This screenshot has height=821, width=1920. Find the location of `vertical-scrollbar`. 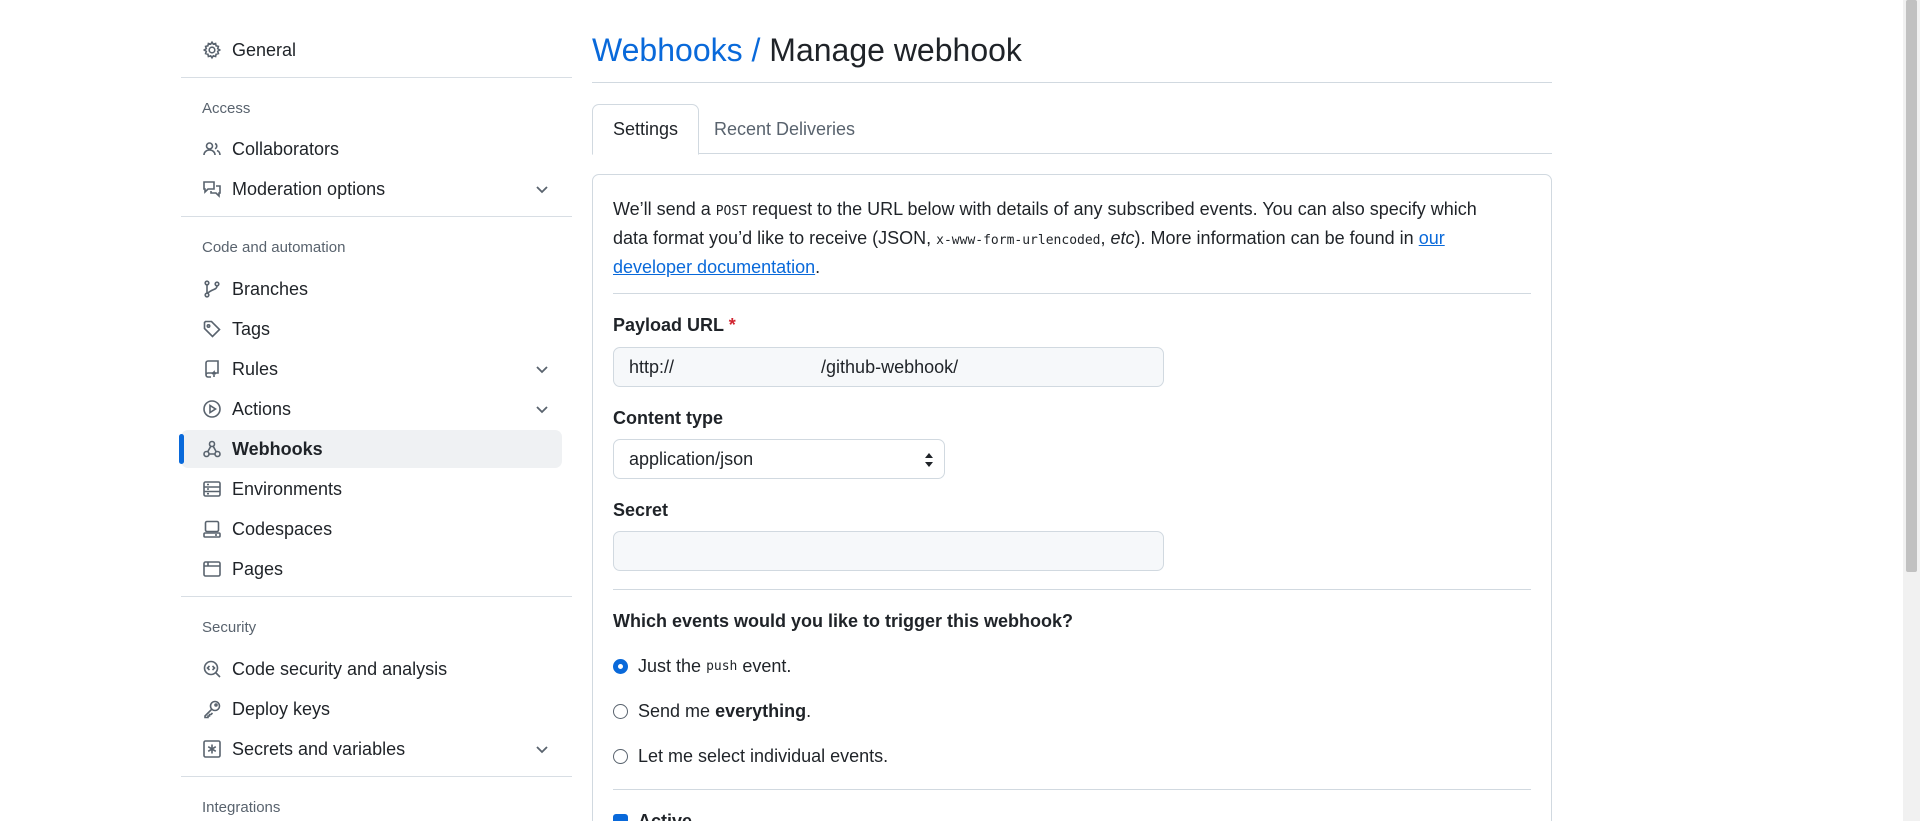

vertical-scrollbar is located at coordinates (1911, 410).